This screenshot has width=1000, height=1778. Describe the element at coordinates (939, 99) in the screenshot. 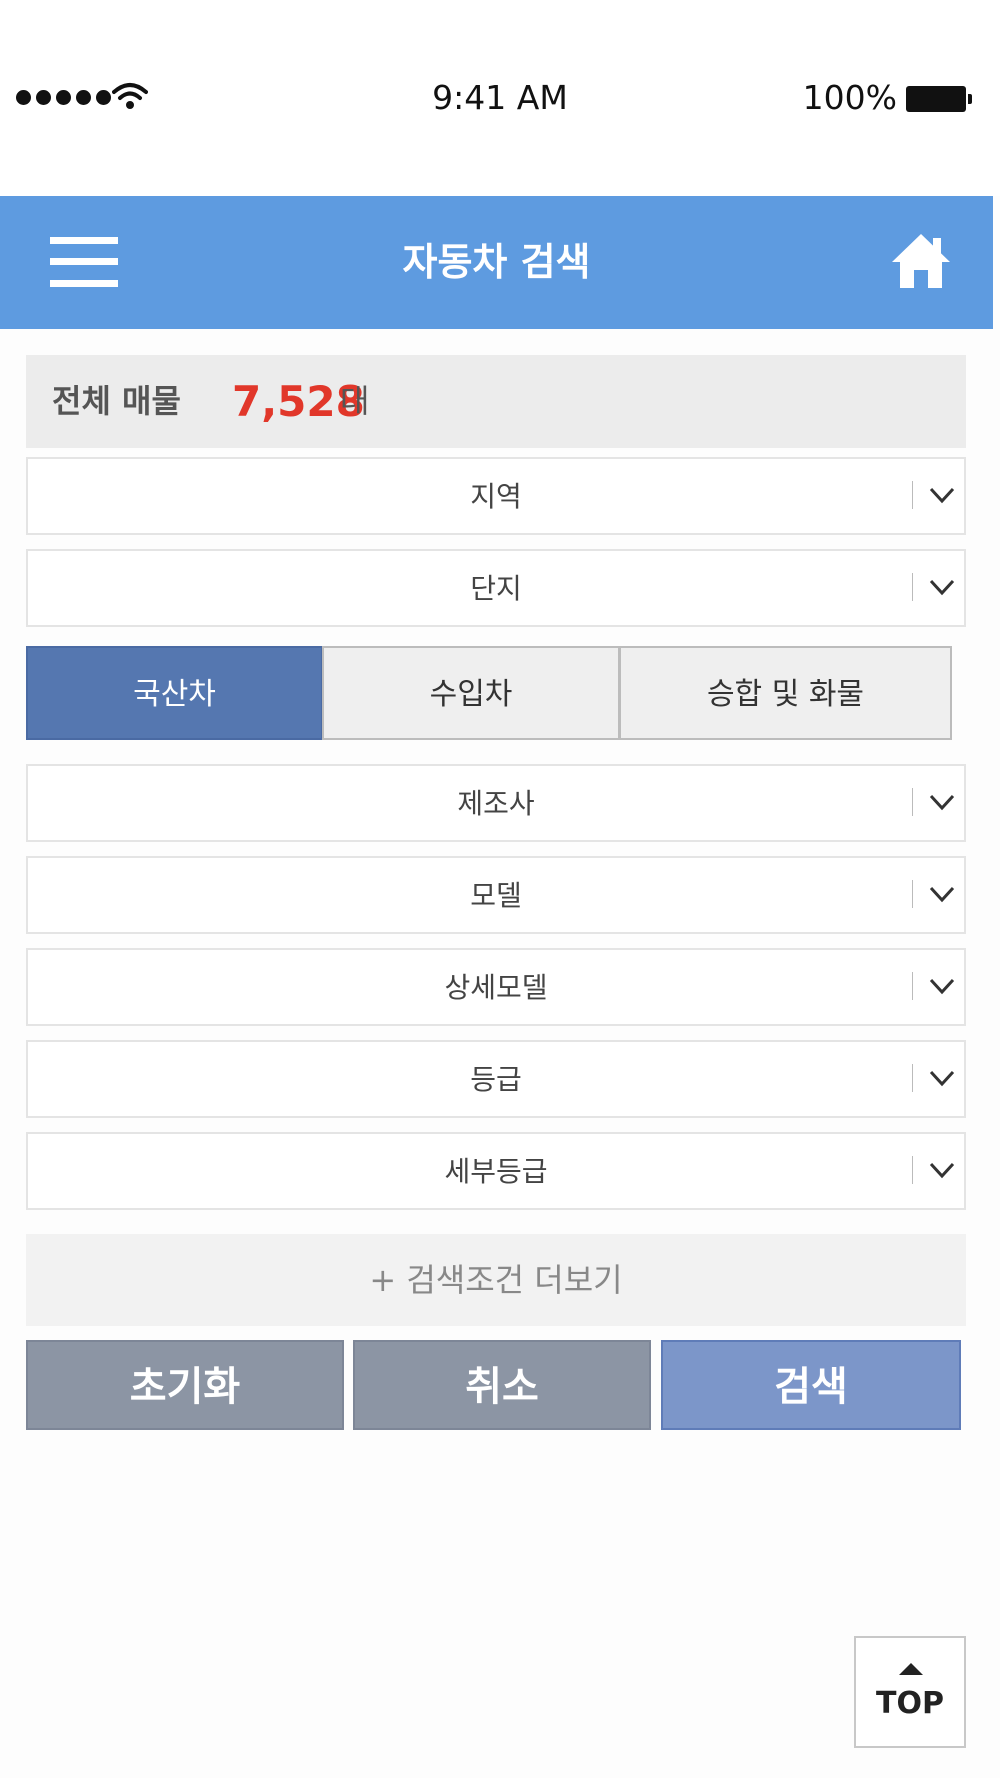

I see `battery-icon` at that location.